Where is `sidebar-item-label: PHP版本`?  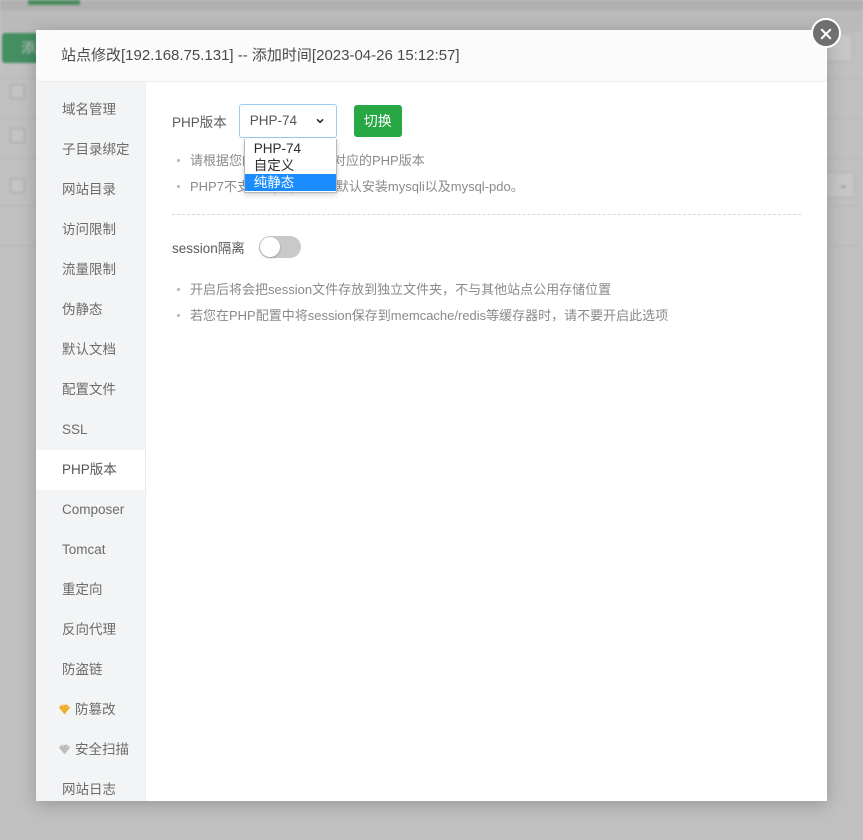
sidebar-item-label: PHP版本 is located at coordinates (89, 469).